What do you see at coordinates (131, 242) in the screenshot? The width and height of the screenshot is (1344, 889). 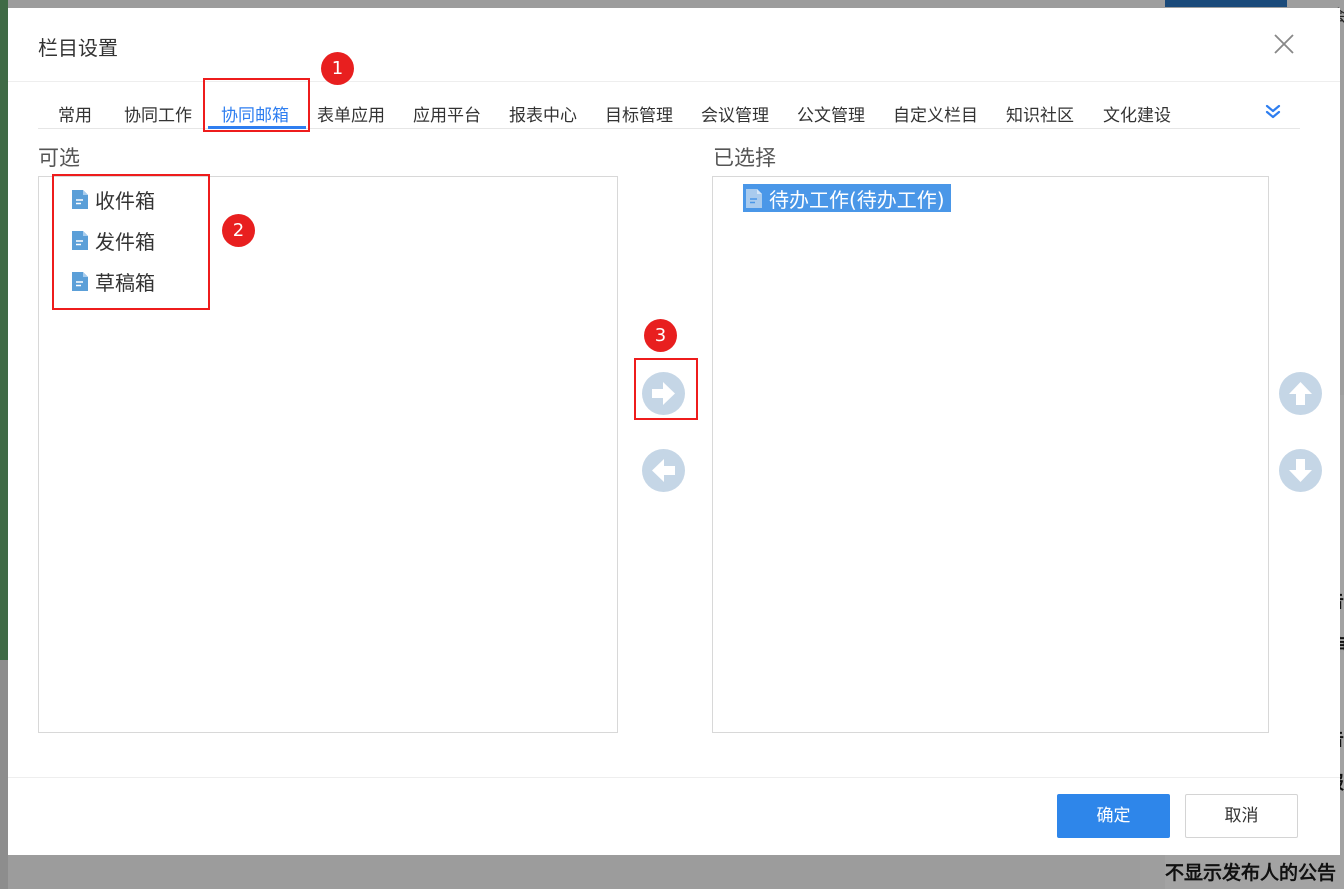 I see `annotation-box-items` at bounding box center [131, 242].